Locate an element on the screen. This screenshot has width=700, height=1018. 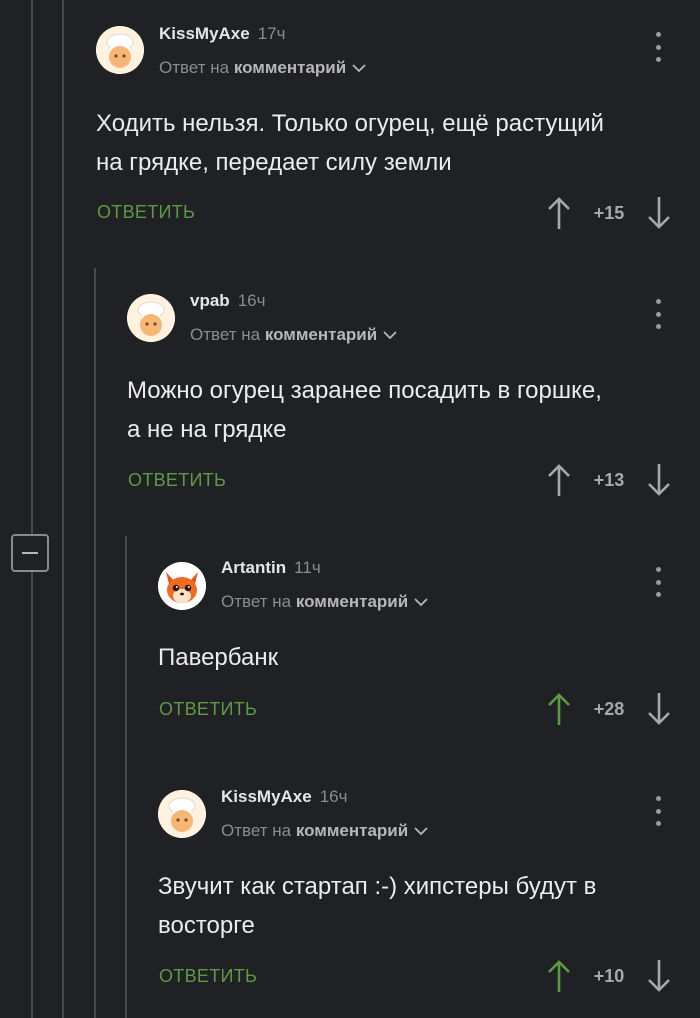
minus-icon is located at coordinates (30, 553).